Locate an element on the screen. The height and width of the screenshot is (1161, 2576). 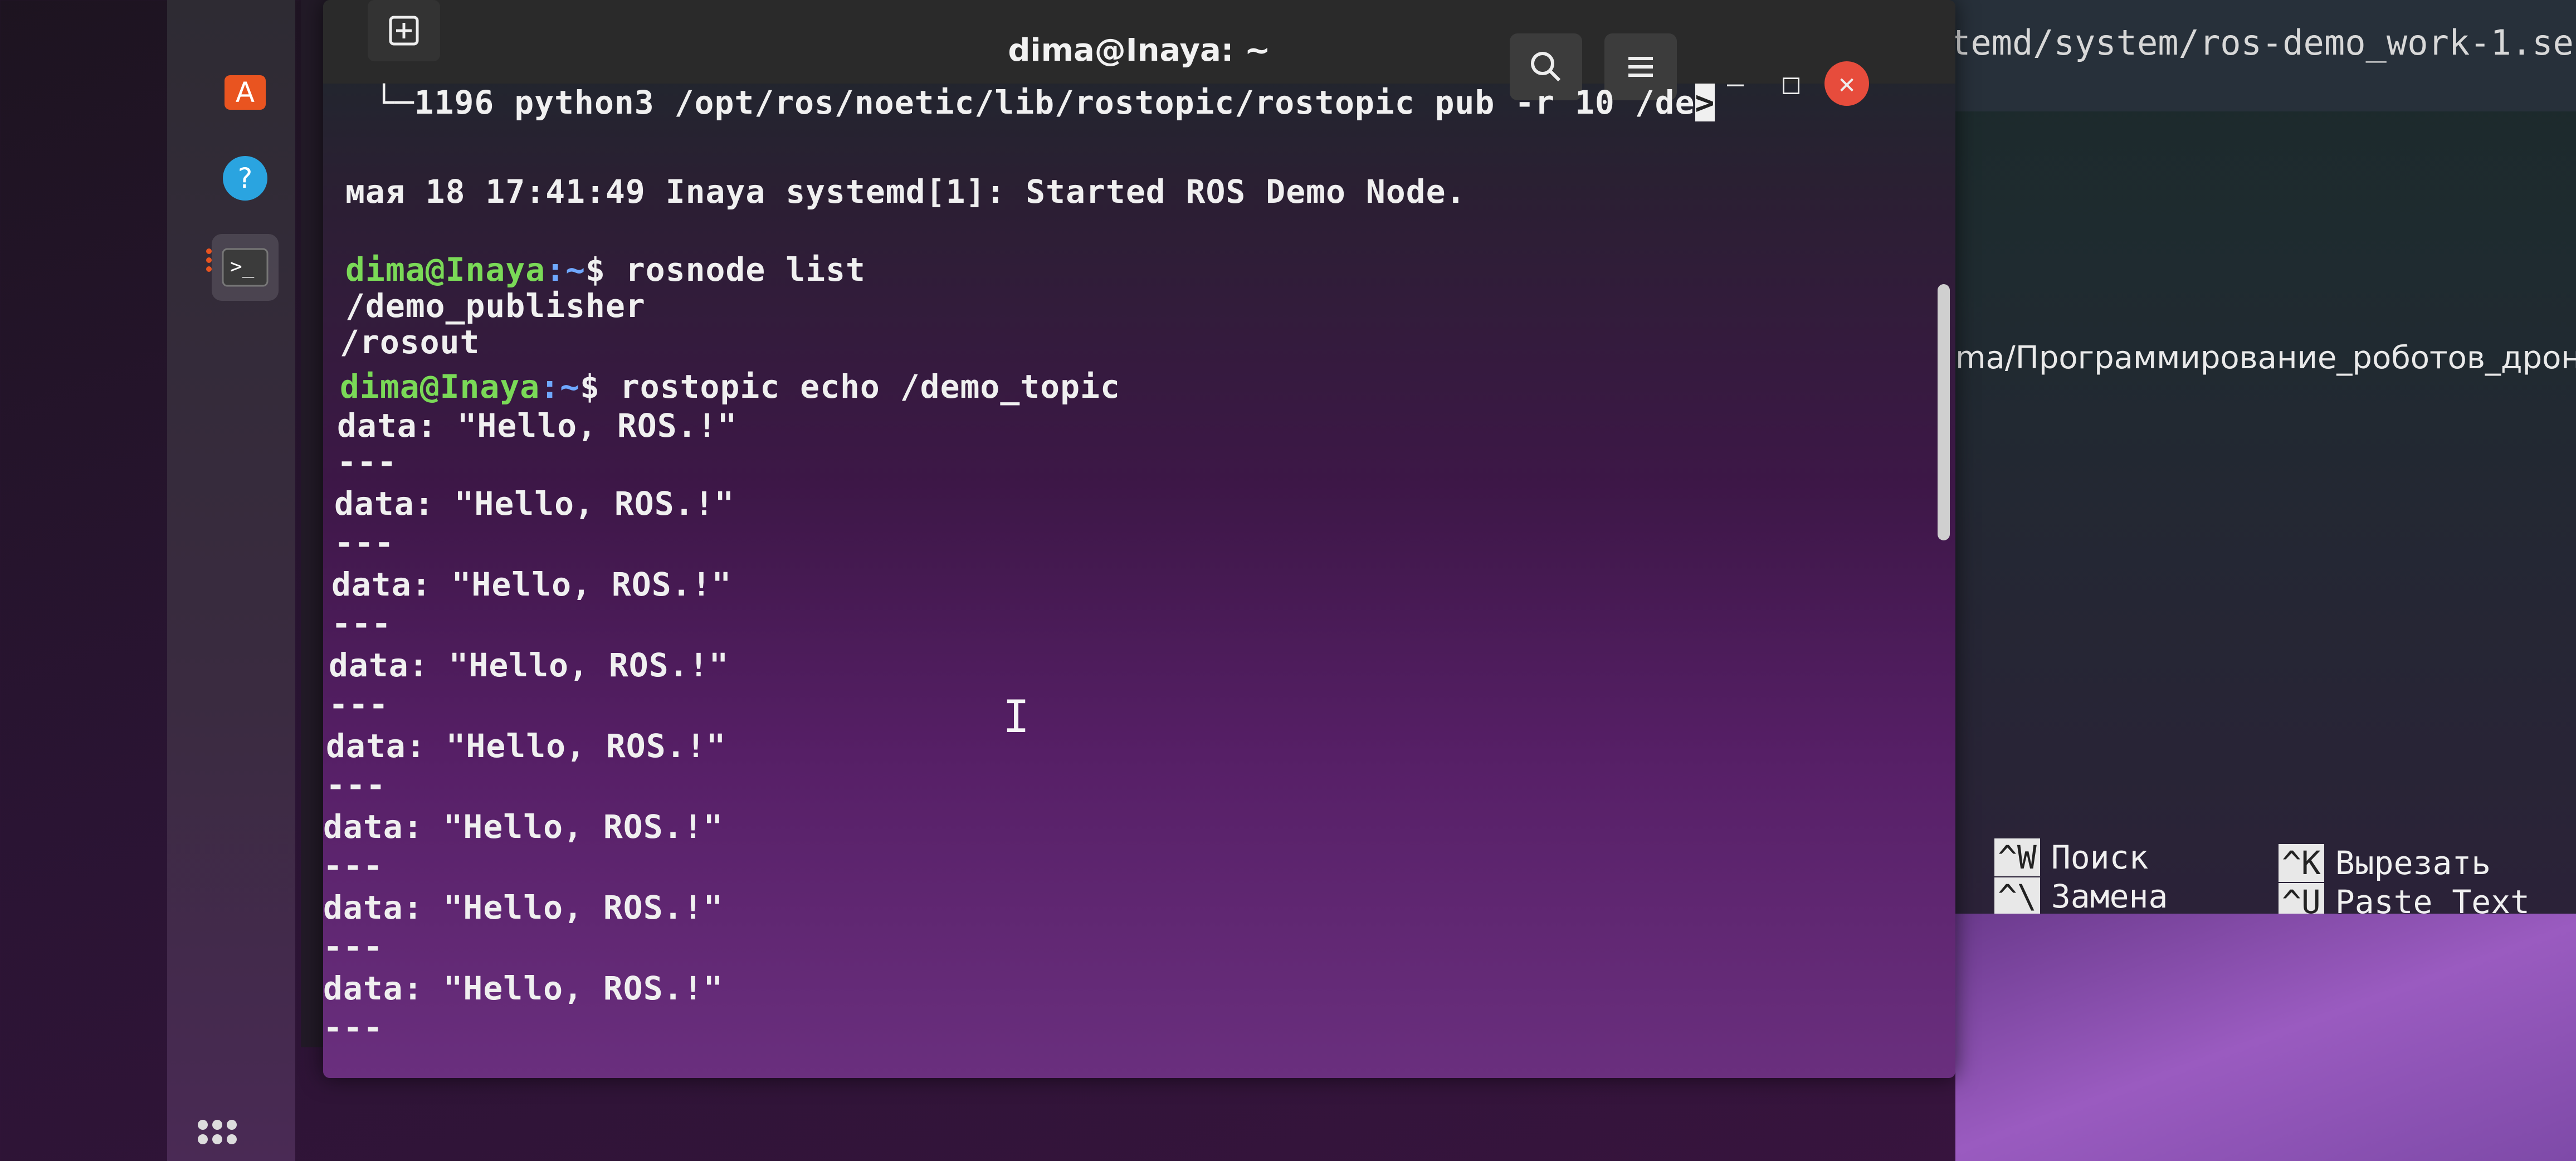
background-file-path: temd/system/ros-demo_work-1.servi is located at coordinates (2263, 42).